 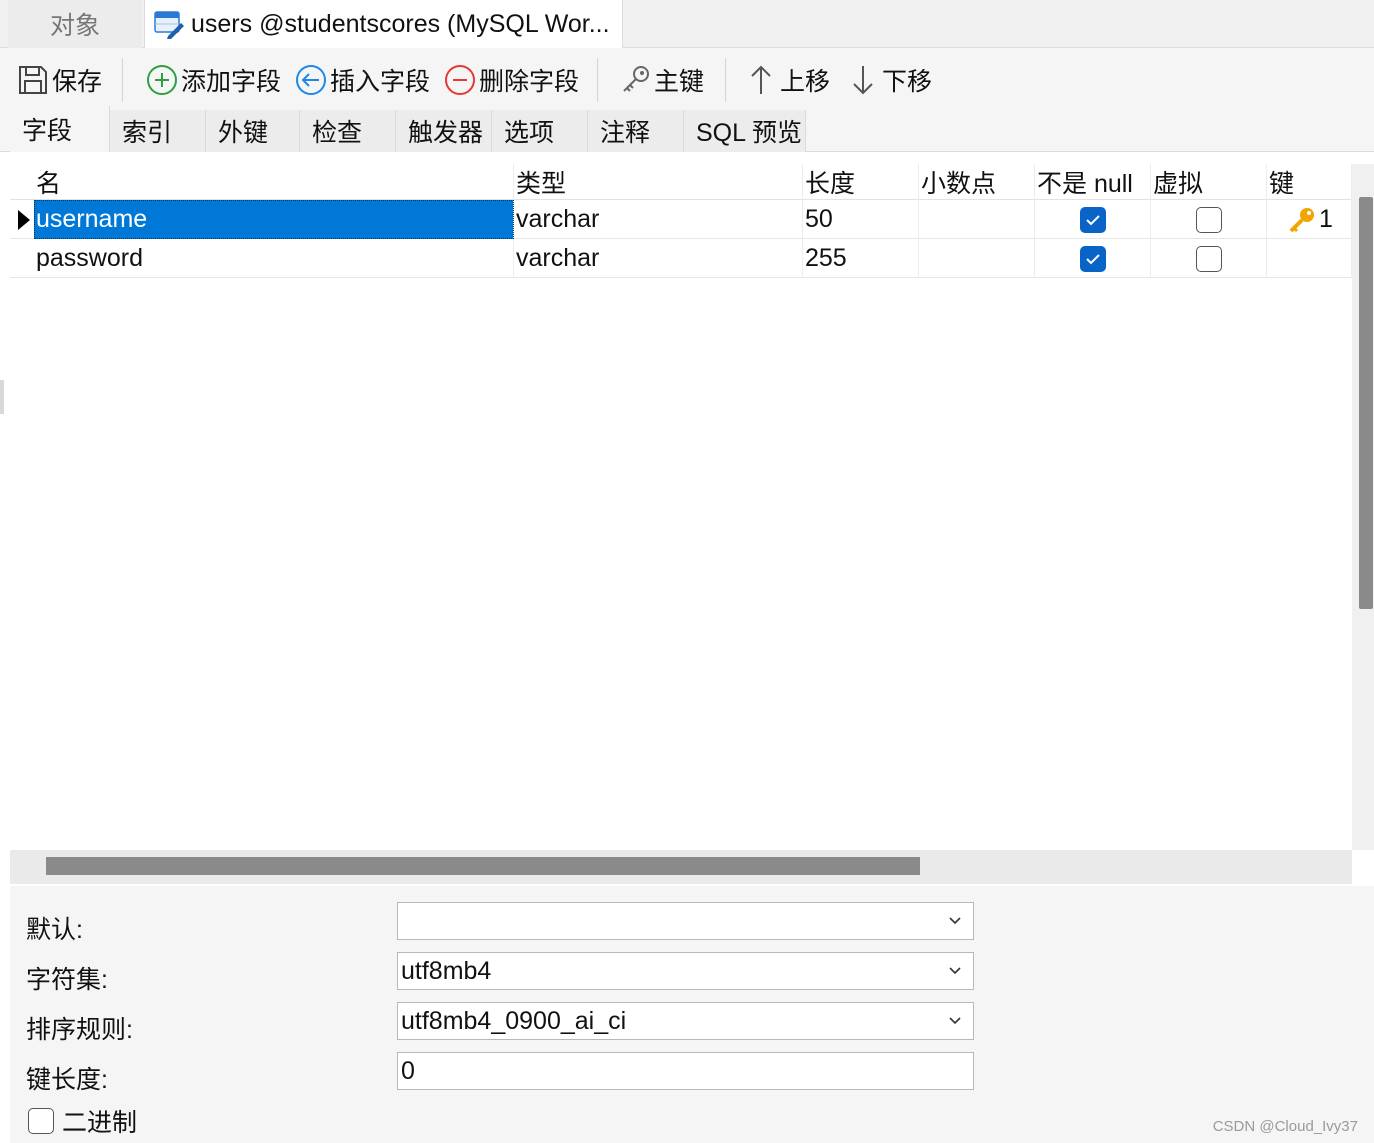 I want to click on tab-comment: 注释, so click(x=636, y=131).